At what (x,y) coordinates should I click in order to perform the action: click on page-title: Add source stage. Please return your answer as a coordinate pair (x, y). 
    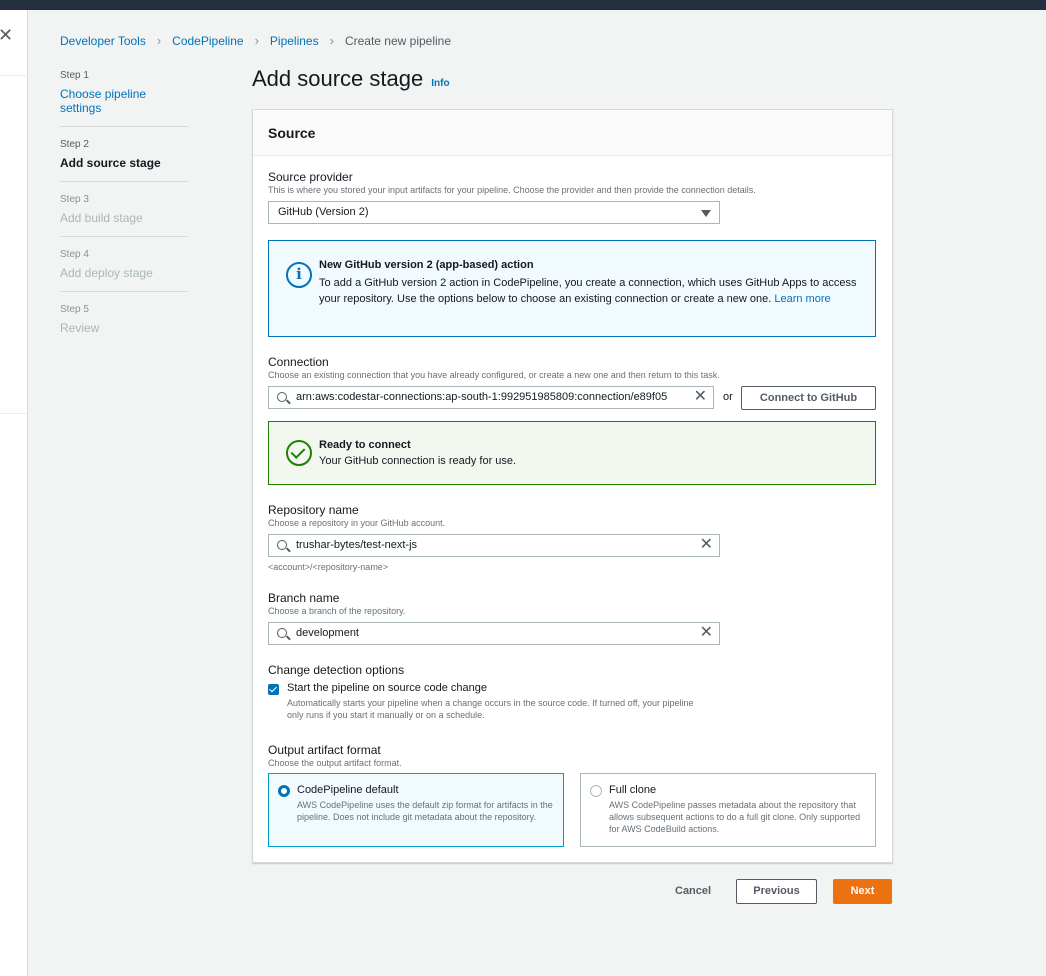
    Looking at the image, I should click on (338, 78).